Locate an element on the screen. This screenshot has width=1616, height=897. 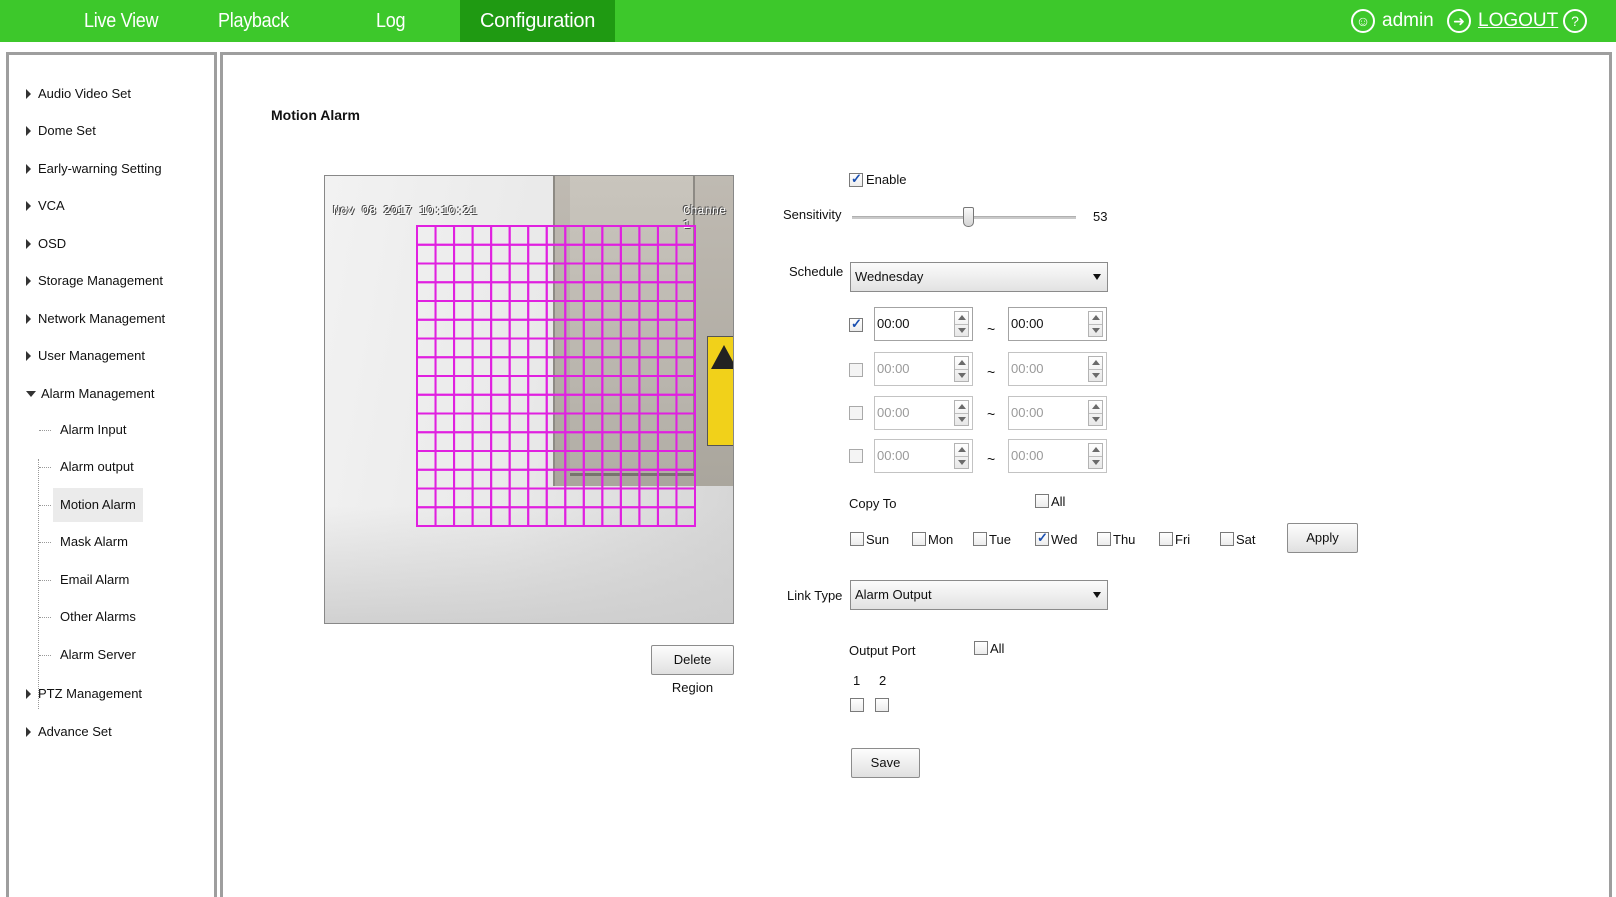
sidebar-item-email-alarm: Email Alarm is located at coordinates (94, 580).